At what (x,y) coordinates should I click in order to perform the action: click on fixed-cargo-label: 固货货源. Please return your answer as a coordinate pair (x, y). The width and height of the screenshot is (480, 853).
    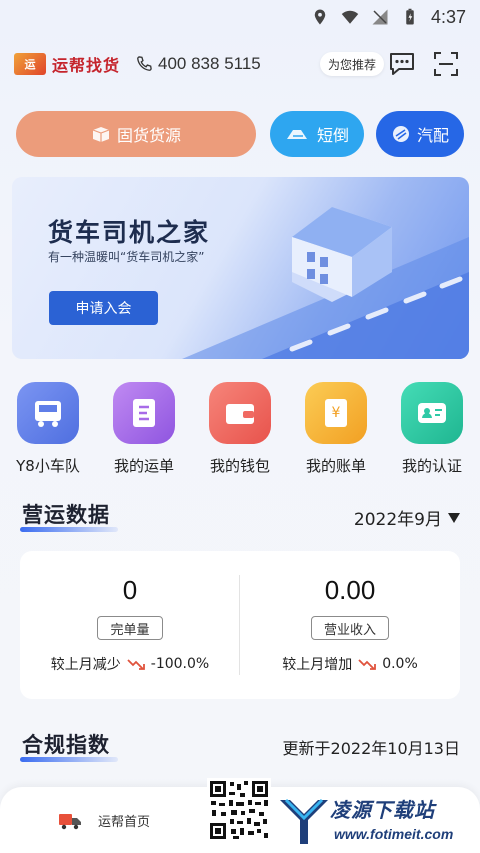
    Looking at the image, I should click on (148, 135).